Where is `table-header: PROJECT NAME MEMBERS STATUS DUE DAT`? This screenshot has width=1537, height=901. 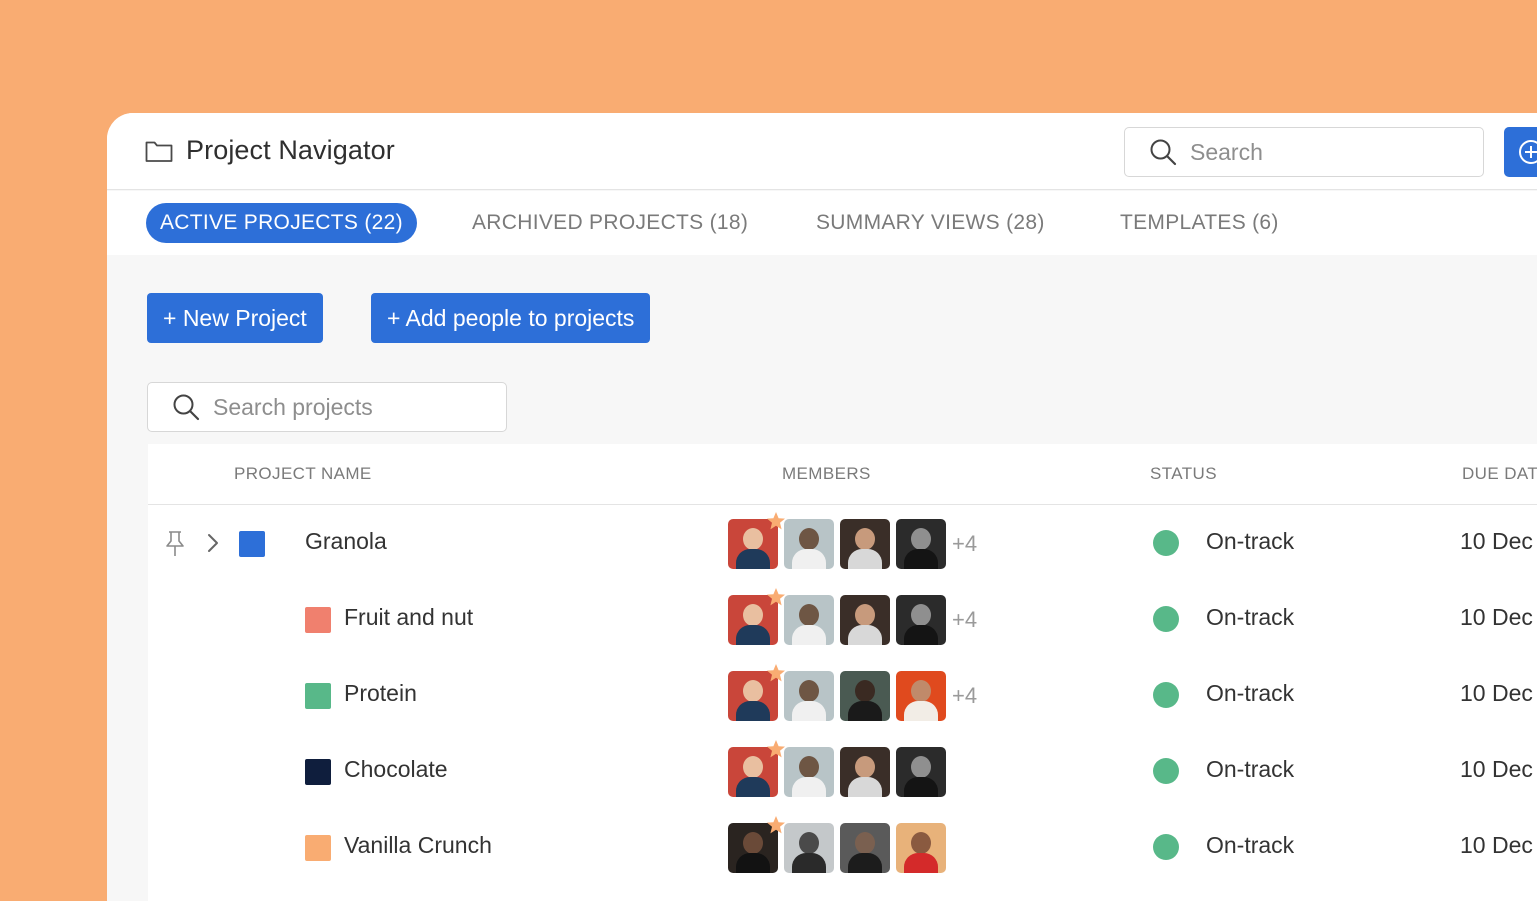 table-header: PROJECT NAME MEMBERS STATUS DUE DAT is located at coordinates (842, 474).